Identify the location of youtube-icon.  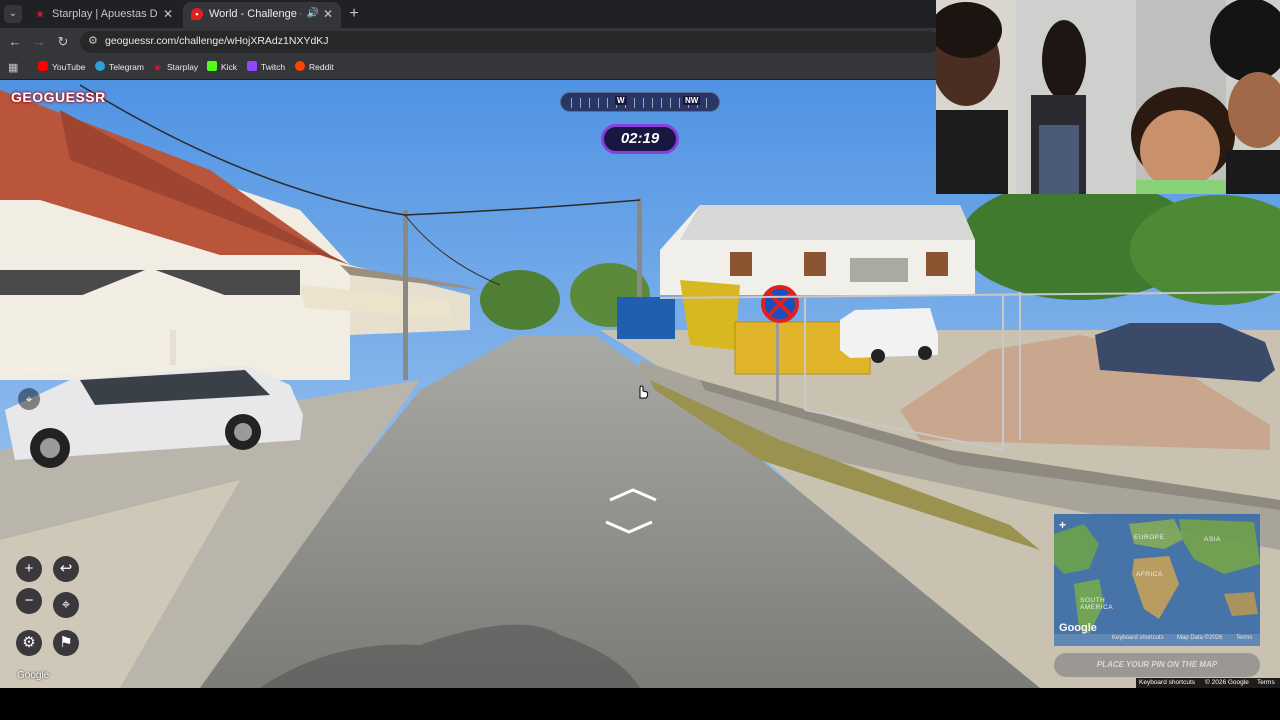
(43, 66).